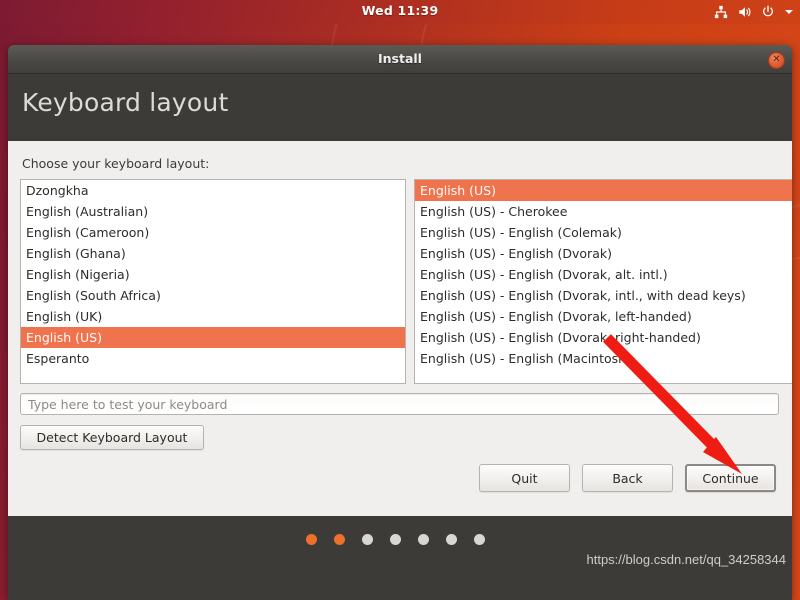  I want to click on page-footer: https://blog.csdn.net/qq_34258344, so click(400, 558).